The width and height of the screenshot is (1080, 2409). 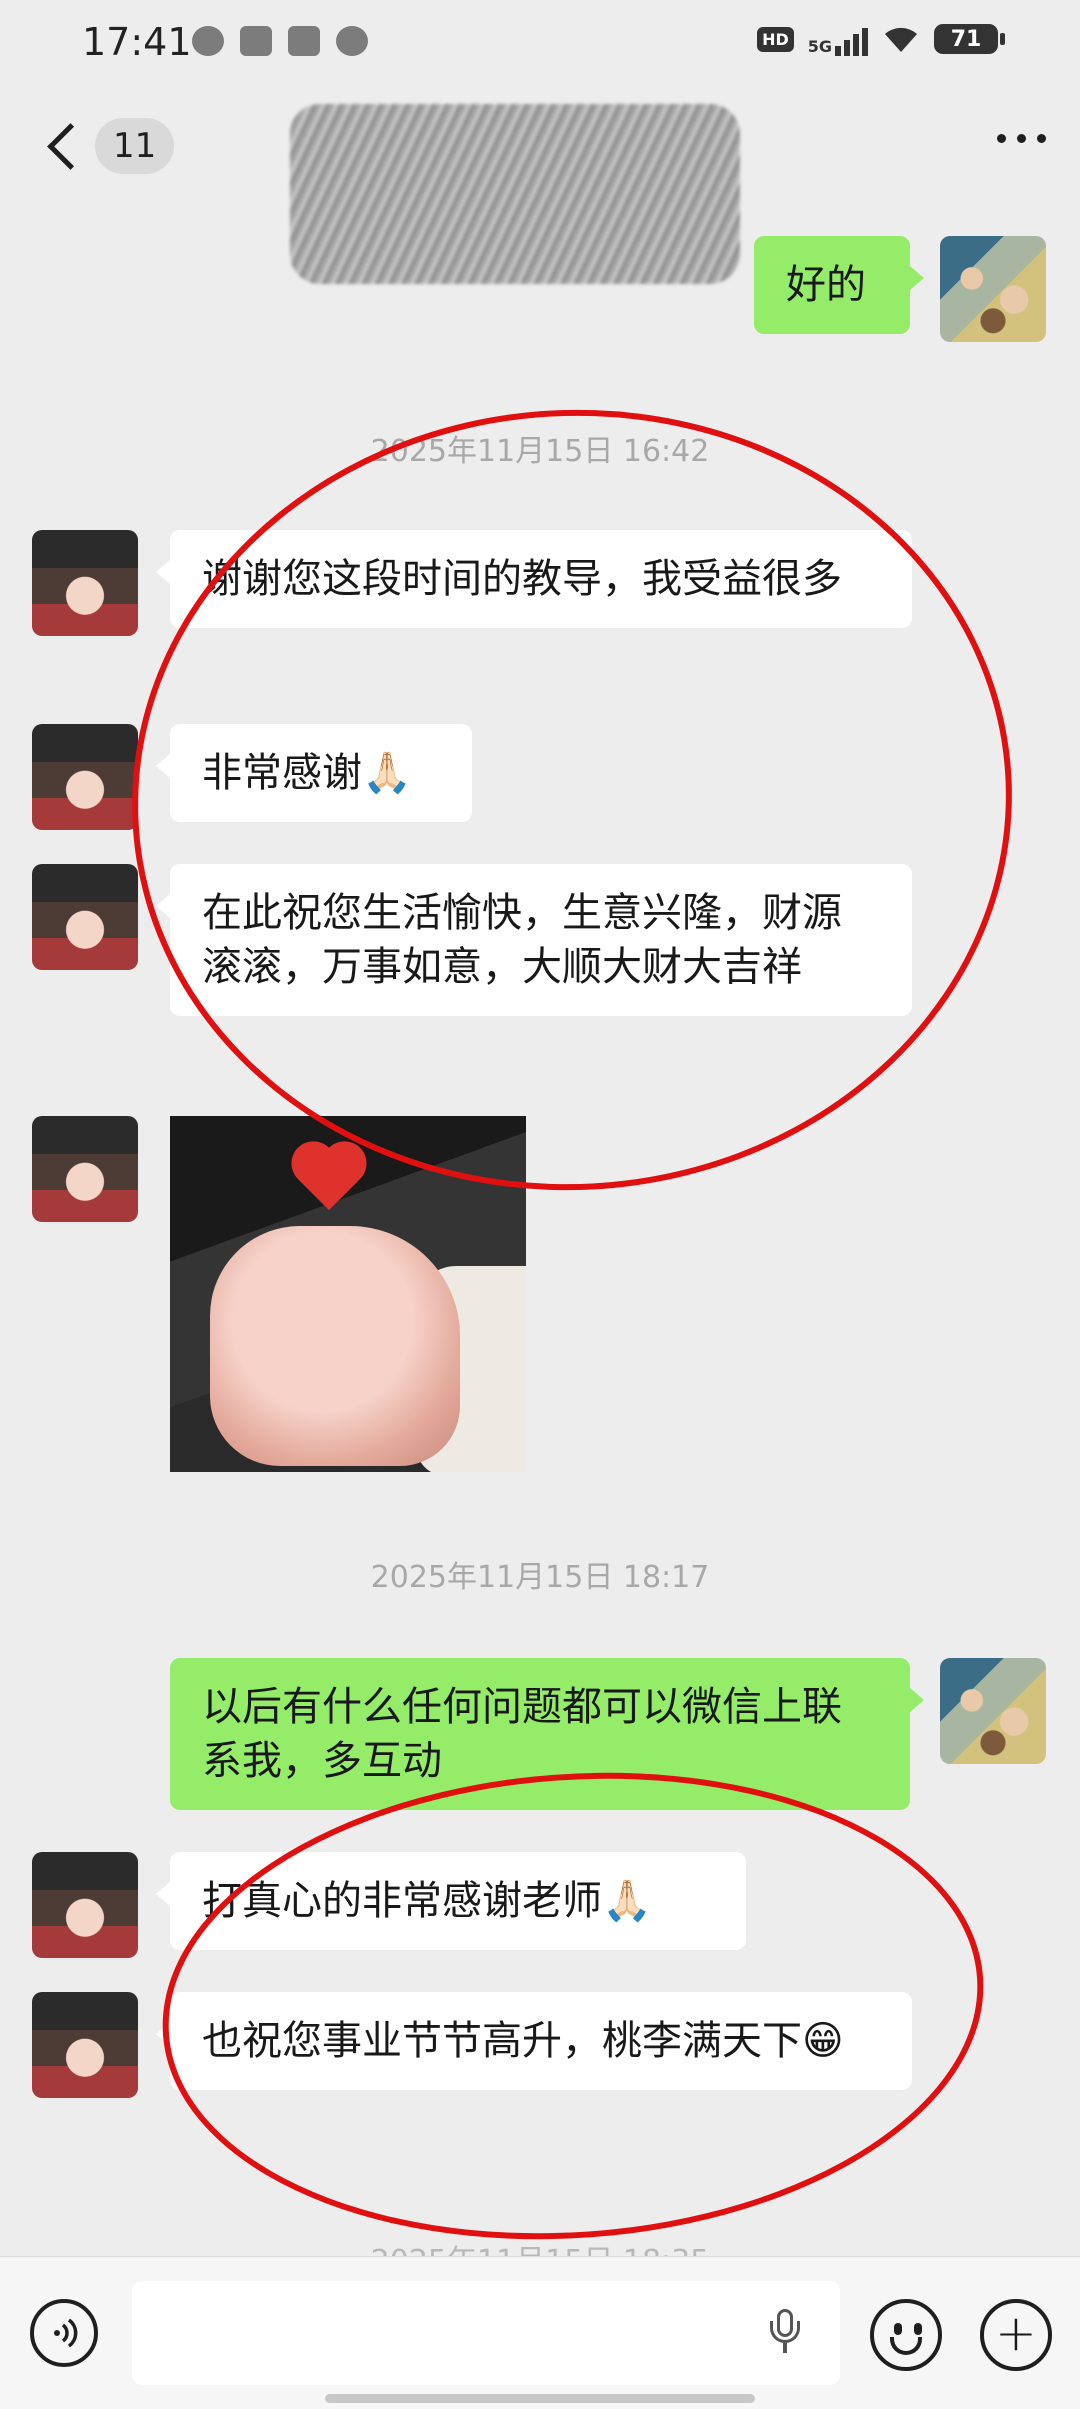 I want to click on notification-icons, so click(x=280, y=41).